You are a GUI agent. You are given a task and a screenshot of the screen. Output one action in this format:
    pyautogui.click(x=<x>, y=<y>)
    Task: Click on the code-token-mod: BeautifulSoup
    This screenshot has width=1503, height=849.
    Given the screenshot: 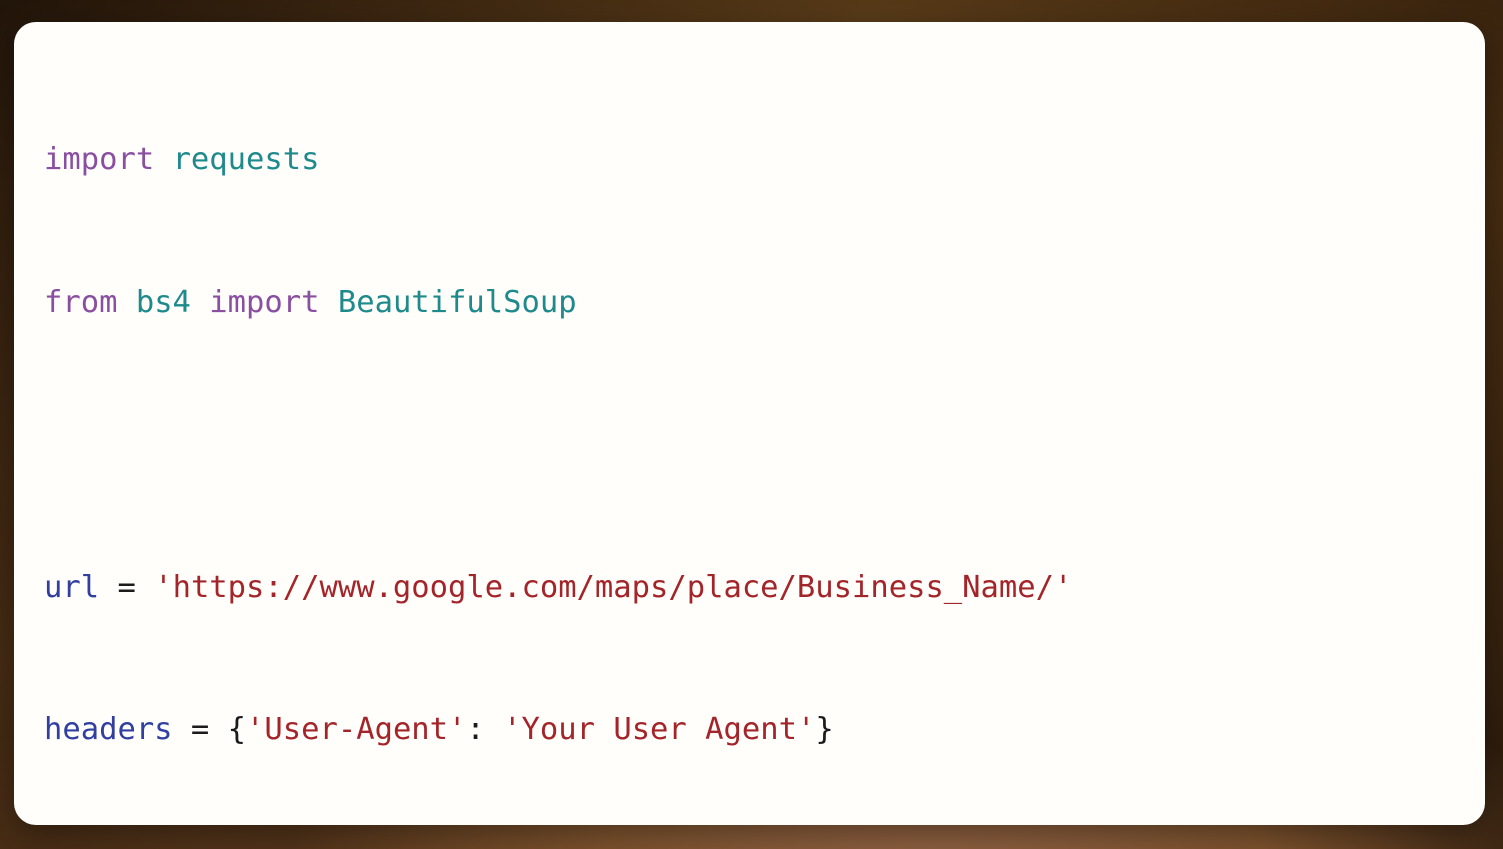 What is the action you would take?
    pyautogui.click(x=457, y=302)
    